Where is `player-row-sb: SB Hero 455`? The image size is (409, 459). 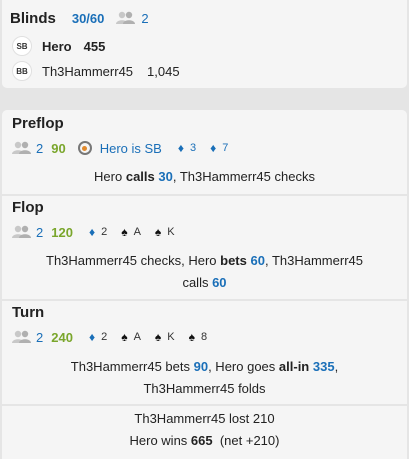 player-row-sb: SB Hero 455 is located at coordinates (58, 46).